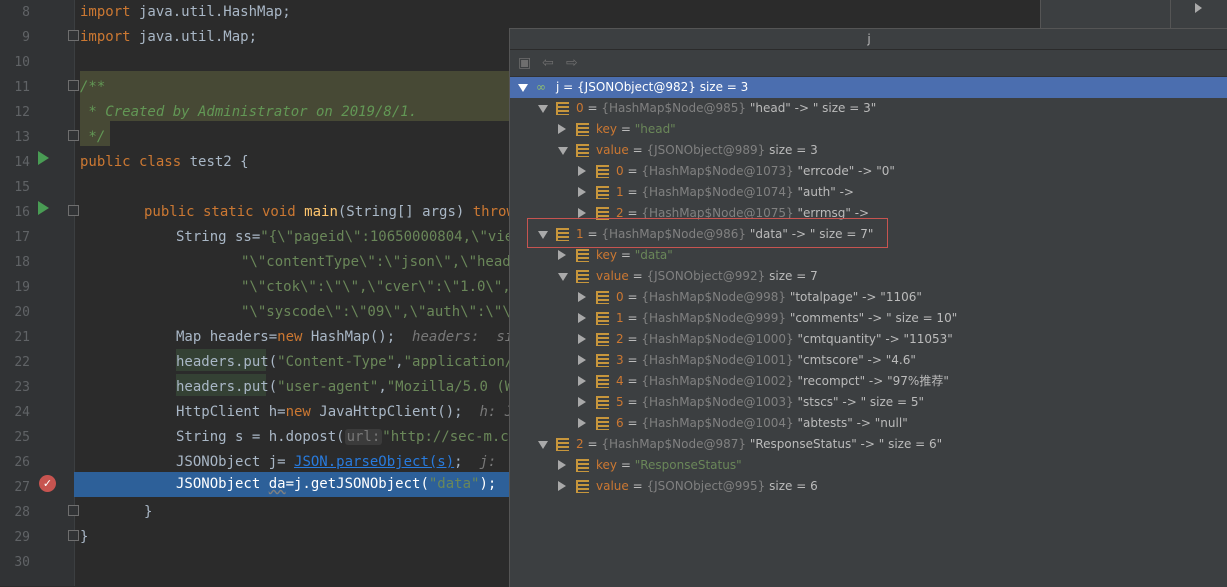 Image resolution: width=1227 pixels, height=587 pixels. What do you see at coordinates (706, 276) in the screenshot?
I see `tree-type: {JSONObject@992}` at bounding box center [706, 276].